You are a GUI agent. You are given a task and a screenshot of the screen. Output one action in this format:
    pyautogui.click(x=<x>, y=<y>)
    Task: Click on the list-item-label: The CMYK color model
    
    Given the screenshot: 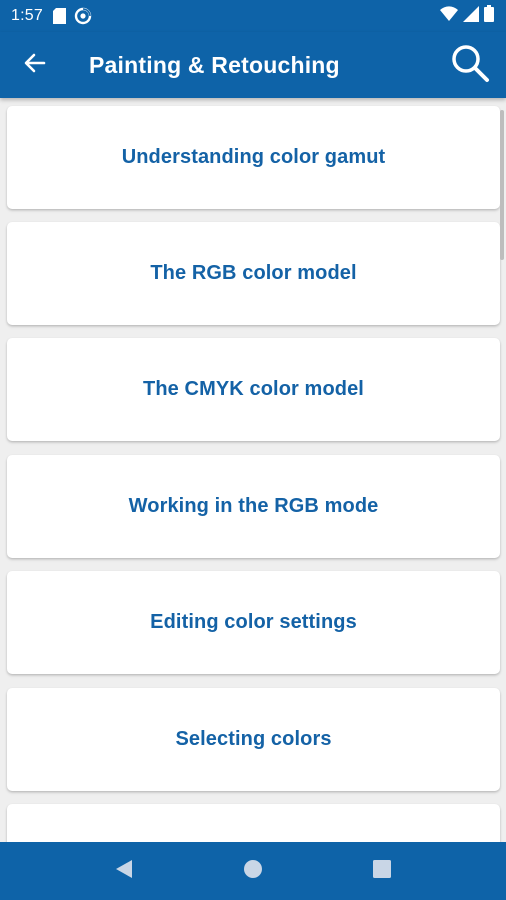 What is the action you would take?
    pyautogui.click(x=253, y=389)
    